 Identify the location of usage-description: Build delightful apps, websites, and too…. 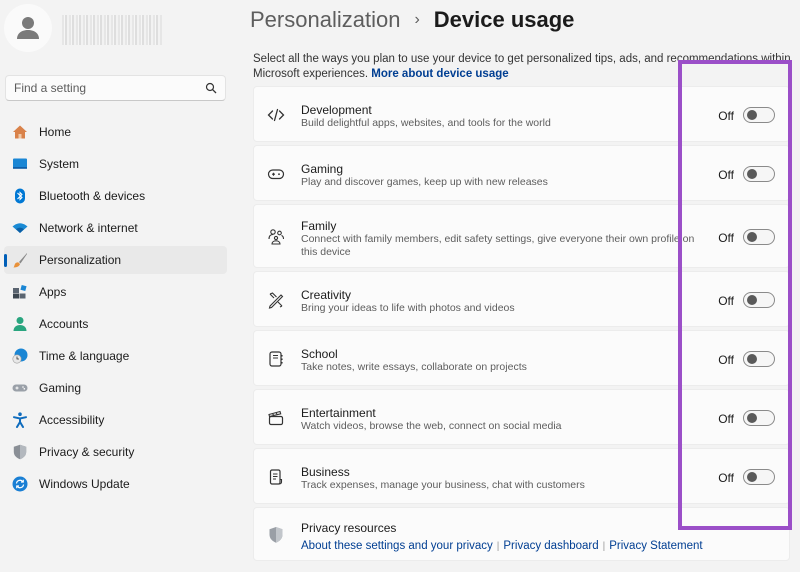
(426, 123).